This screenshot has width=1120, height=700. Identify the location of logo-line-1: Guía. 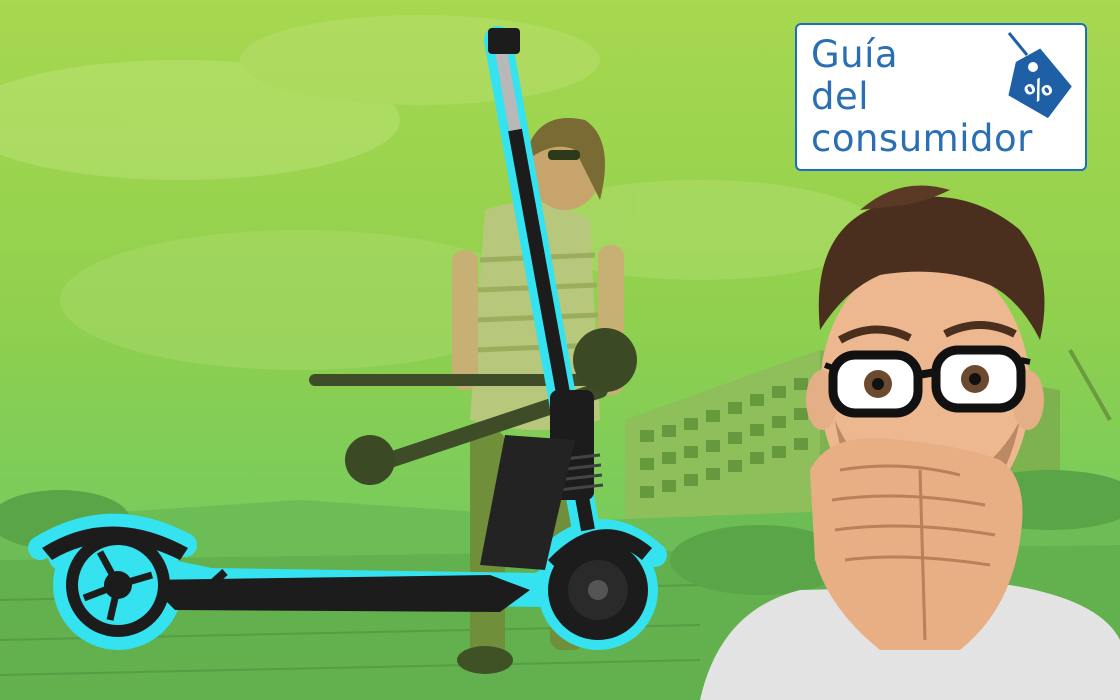
(855, 54).